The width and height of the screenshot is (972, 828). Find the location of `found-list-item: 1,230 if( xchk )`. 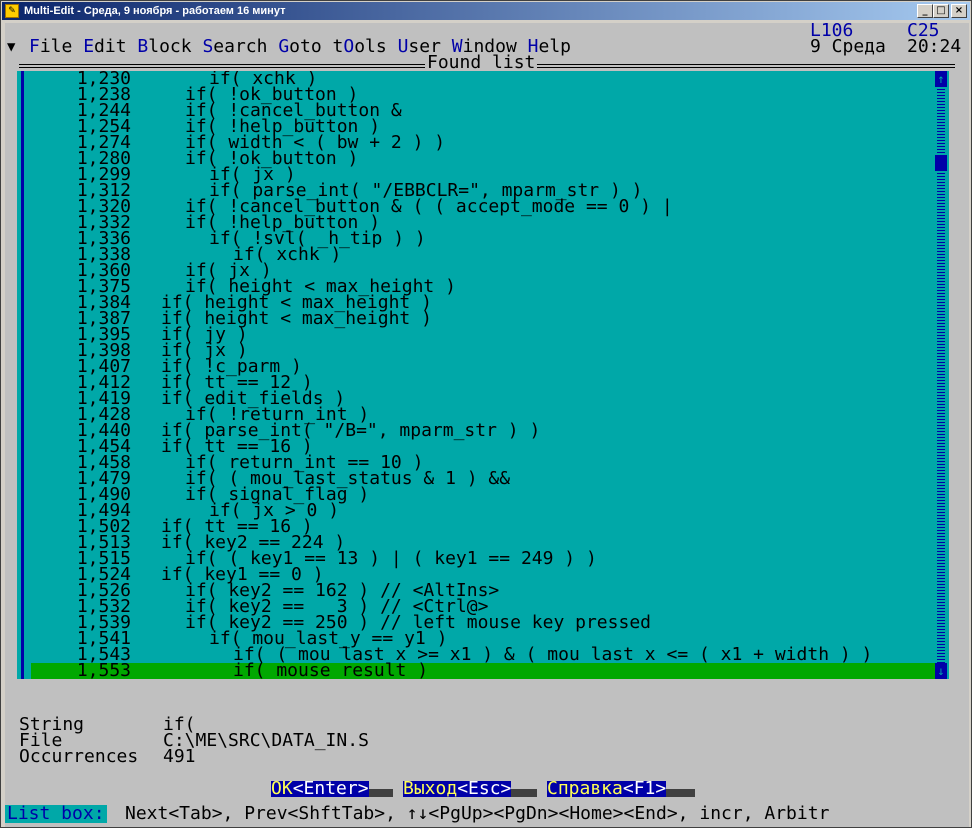

found-list-item: 1,230 if( xchk ) is located at coordinates (487, 79).